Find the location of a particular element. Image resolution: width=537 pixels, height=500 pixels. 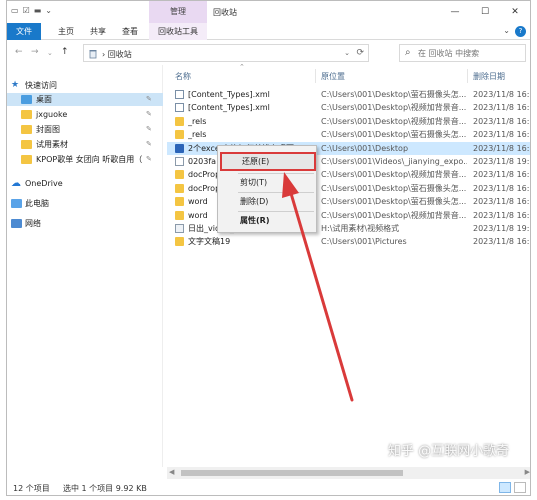

item-count: 12 个项目 is located at coordinates (31, 488).